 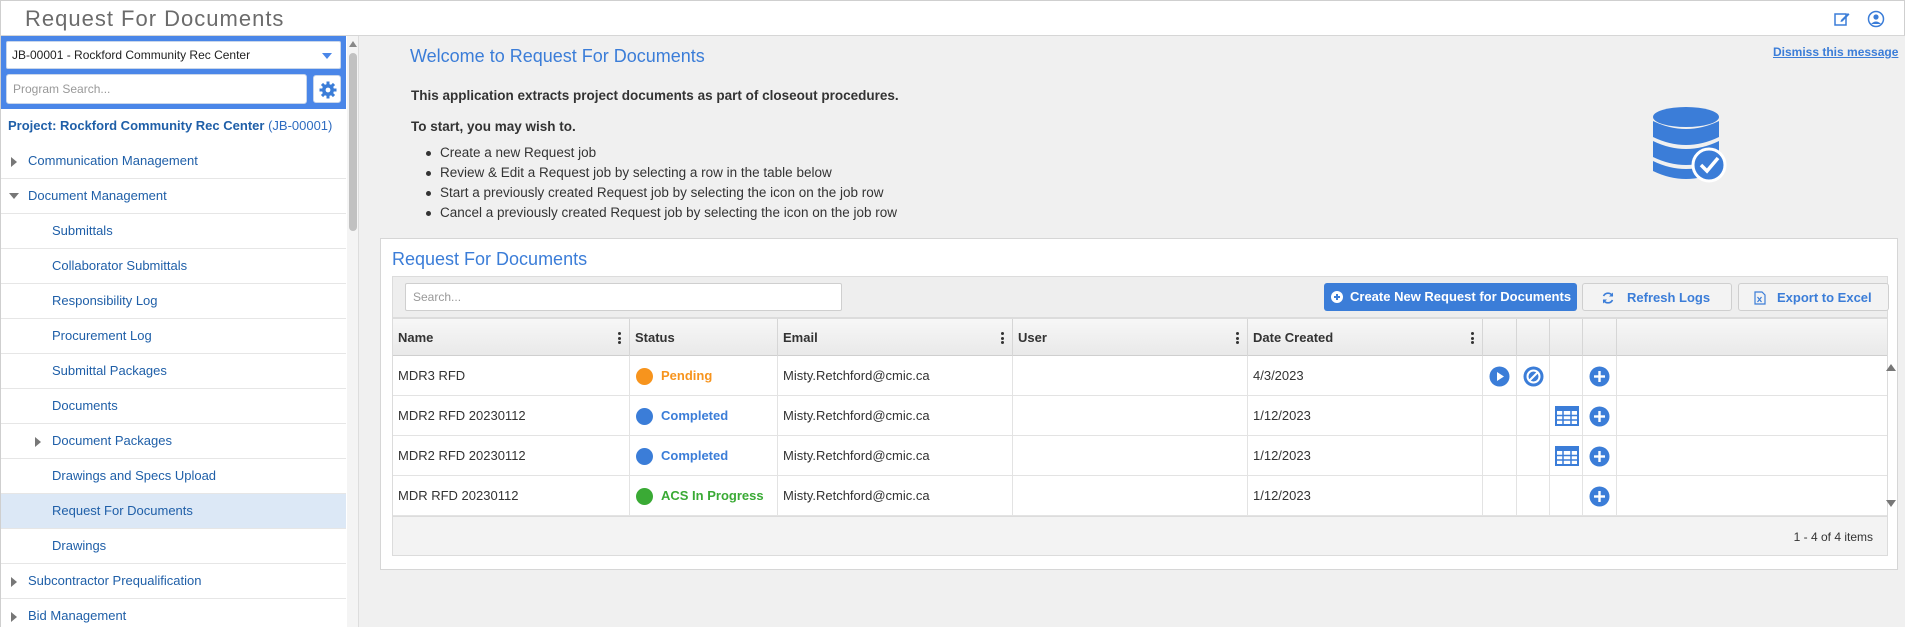 I want to click on sidebar-item-submittal-packages: Submittal Packages, so click(x=173, y=371).